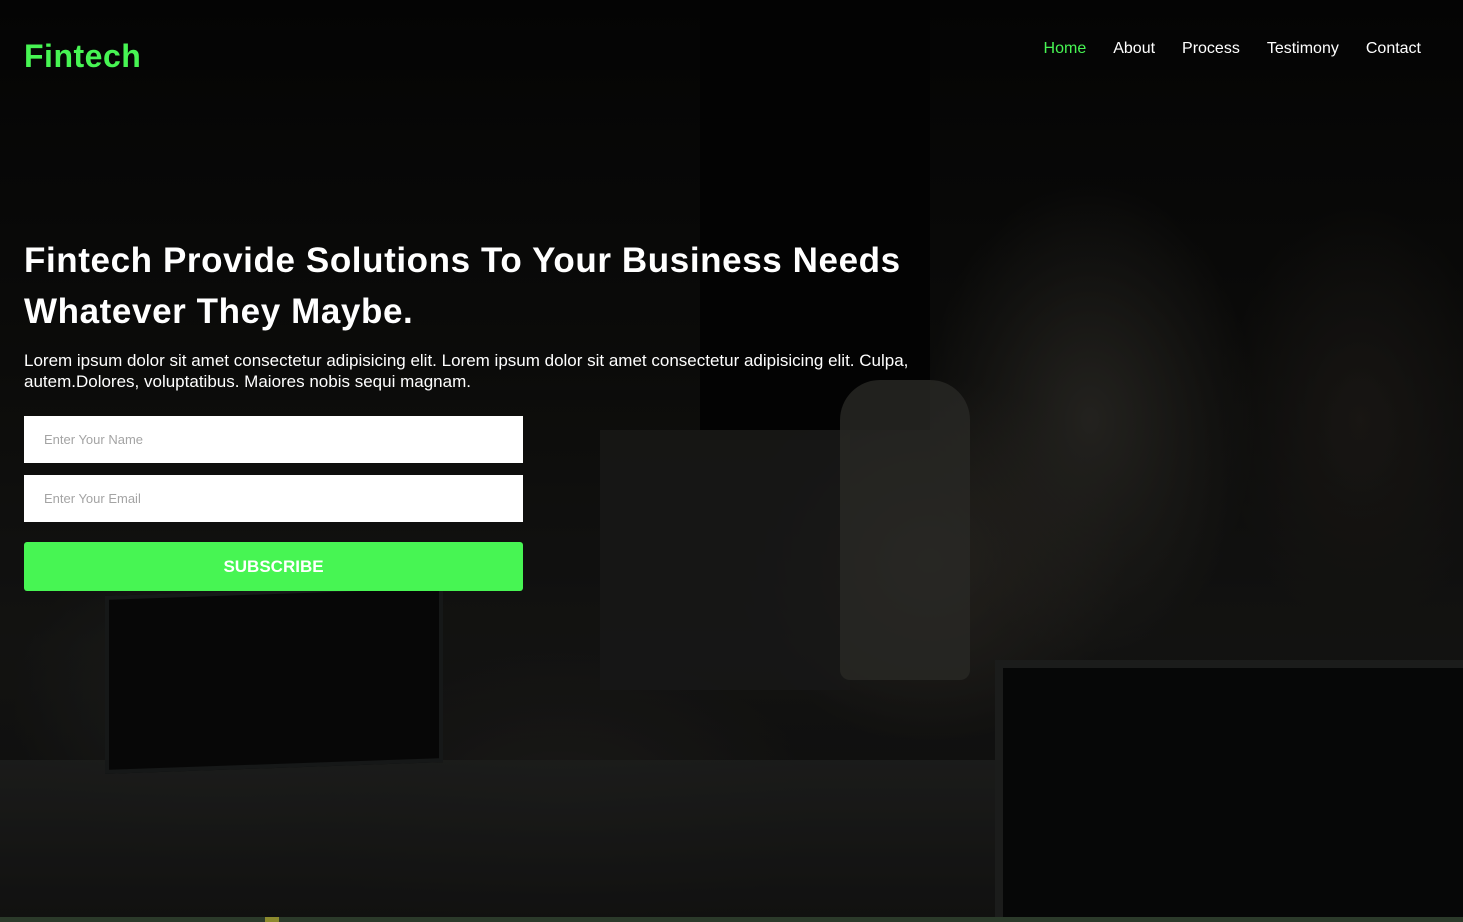 The width and height of the screenshot is (1463, 922). Describe the element at coordinates (272, 919) in the screenshot. I see `scroll-marker` at that location.